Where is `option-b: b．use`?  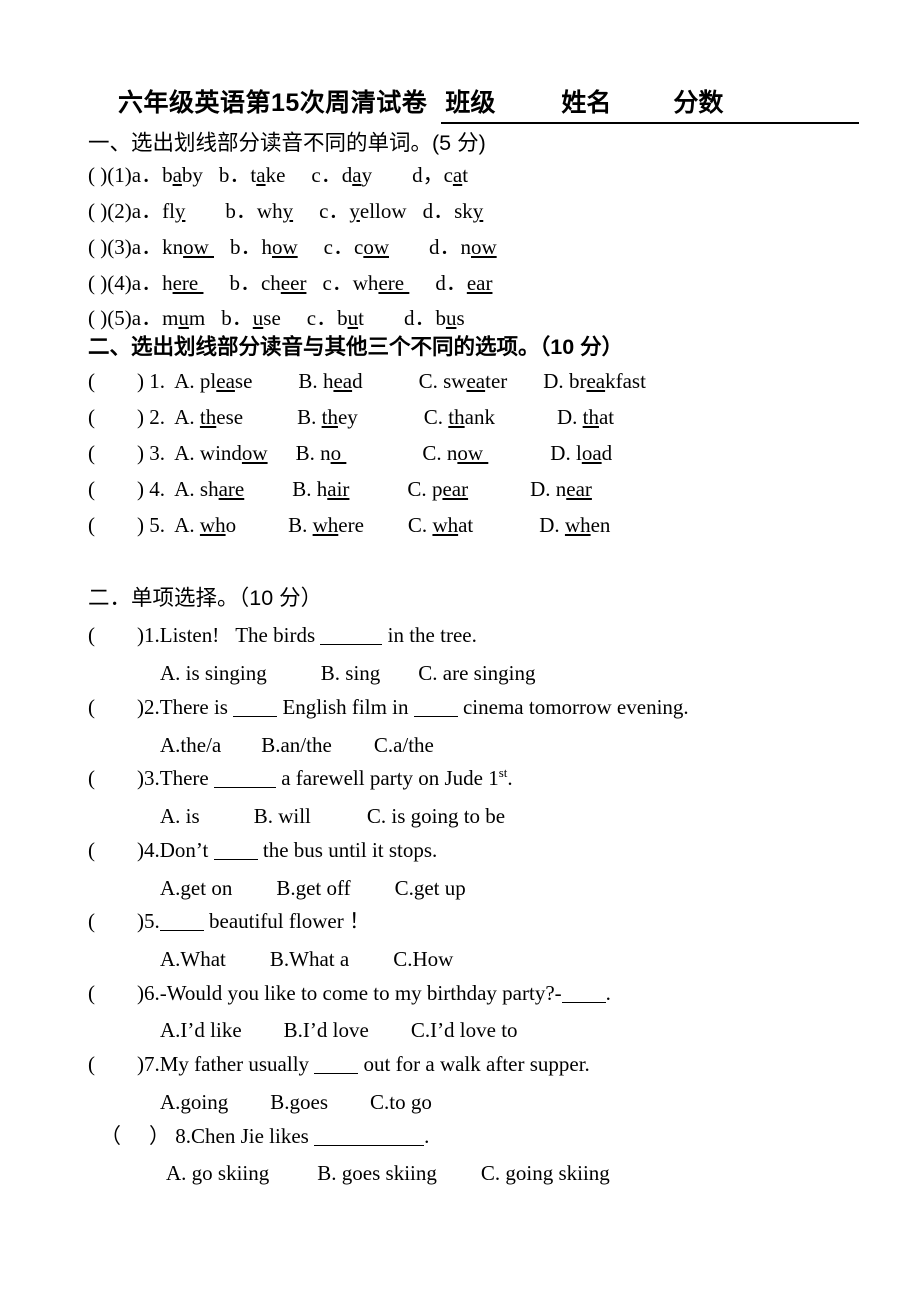
option-b: b．use is located at coordinates (251, 318).